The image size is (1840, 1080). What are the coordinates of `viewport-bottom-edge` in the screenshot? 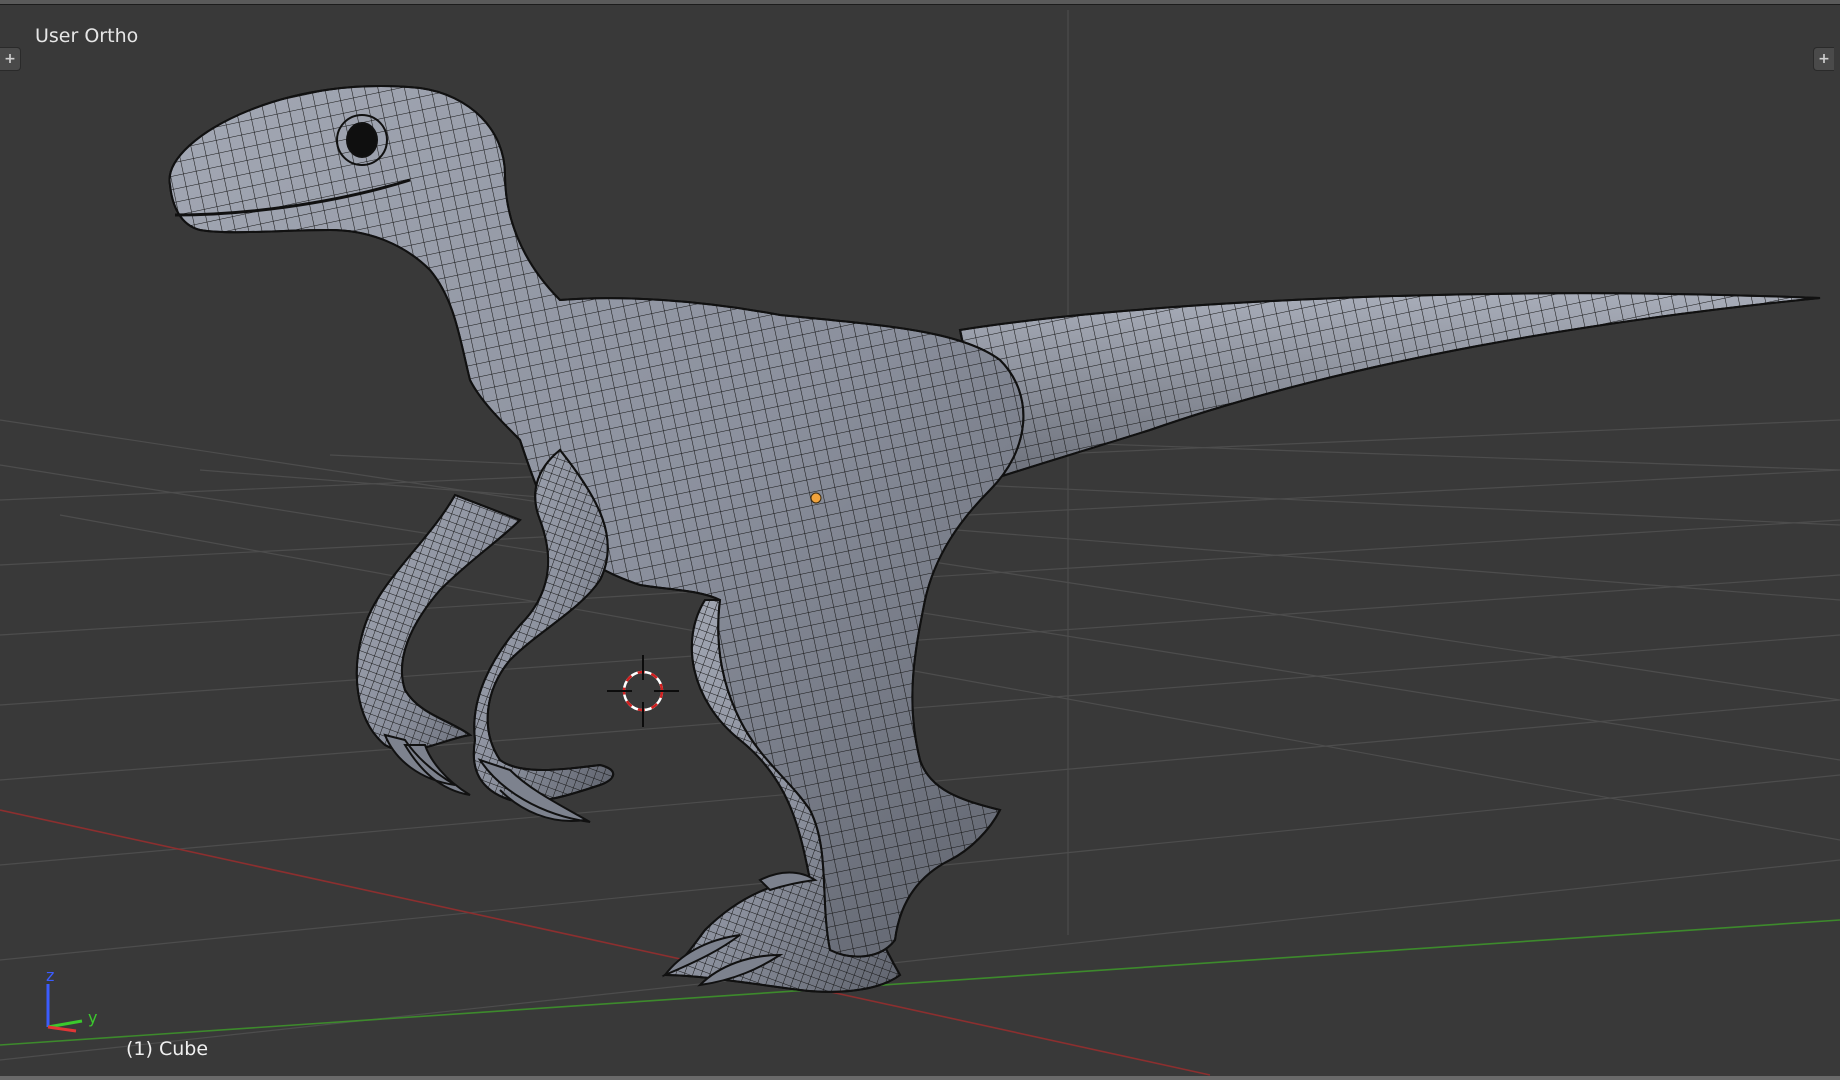 It's located at (920, 1078).